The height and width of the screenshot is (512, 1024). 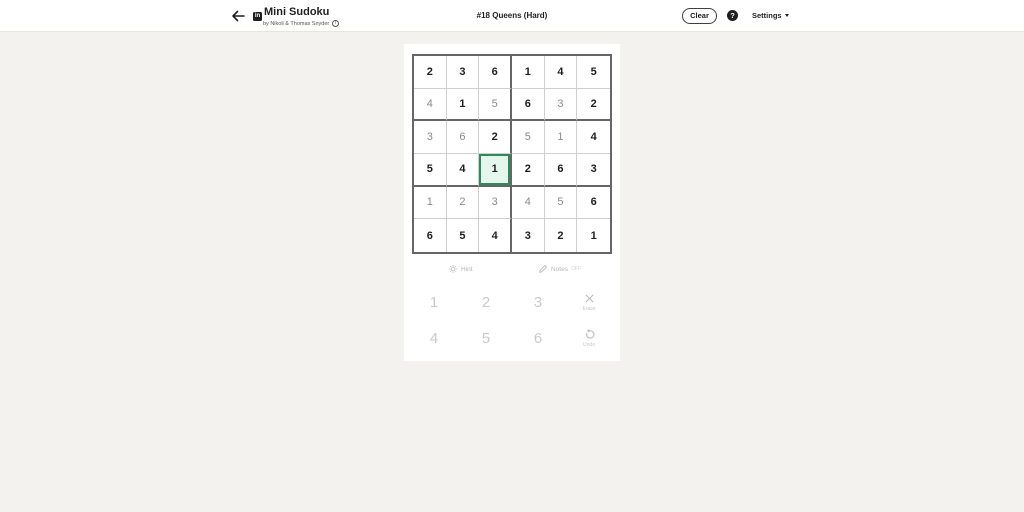 What do you see at coordinates (460, 269) in the screenshot?
I see `hint-button: Hint` at bounding box center [460, 269].